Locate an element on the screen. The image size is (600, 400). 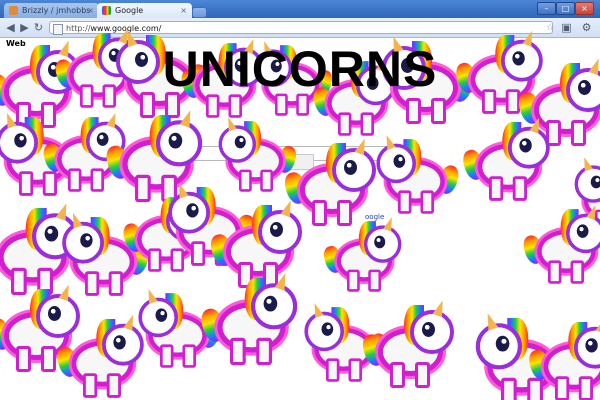
new-tab-button is located at coordinates (199, 12).